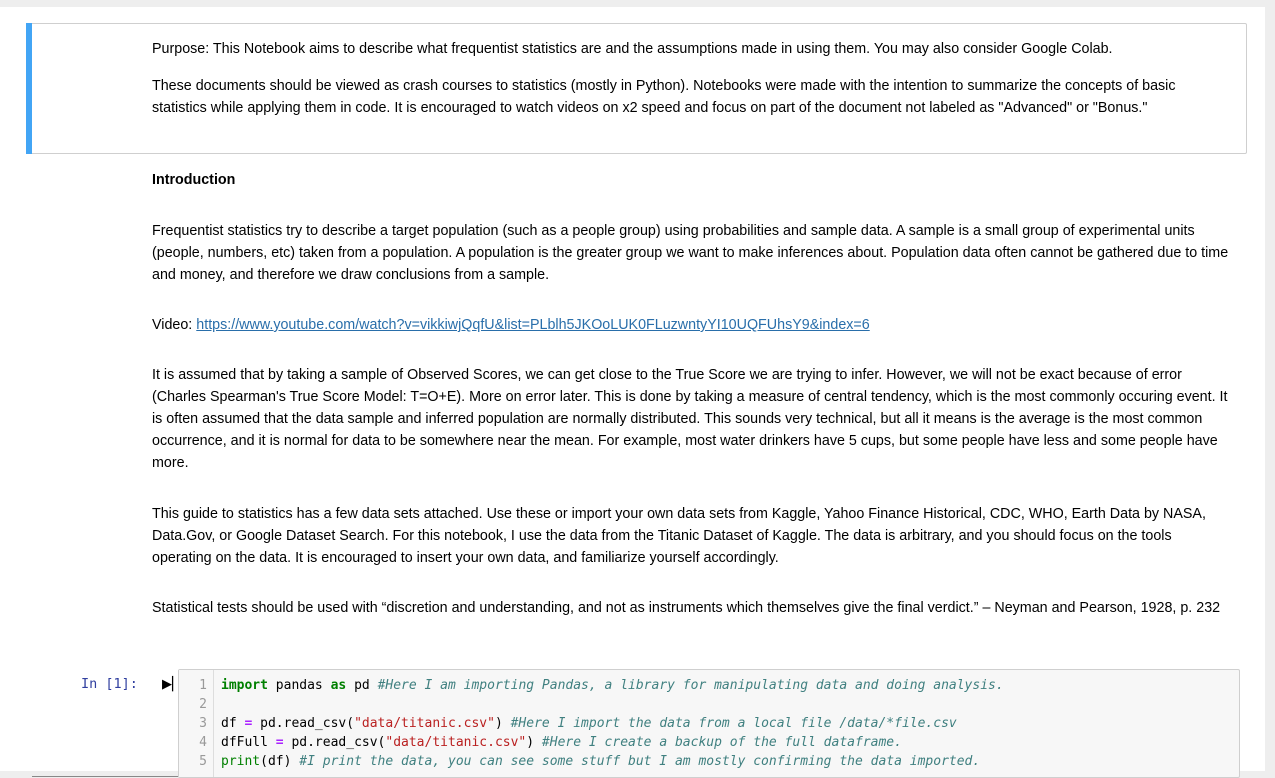  I want to click on line-number: 1, so click(203, 685).